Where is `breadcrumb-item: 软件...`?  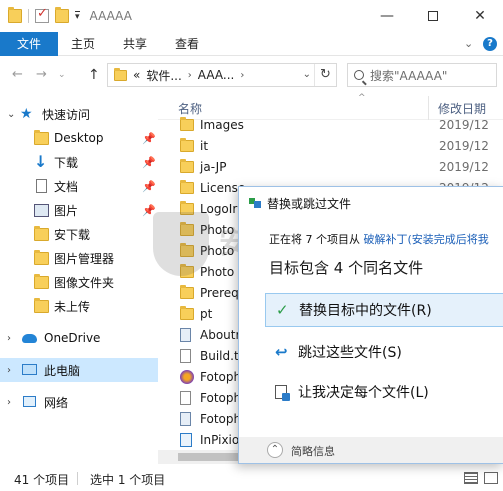 breadcrumb-item: 软件... is located at coordinates (163, 75).